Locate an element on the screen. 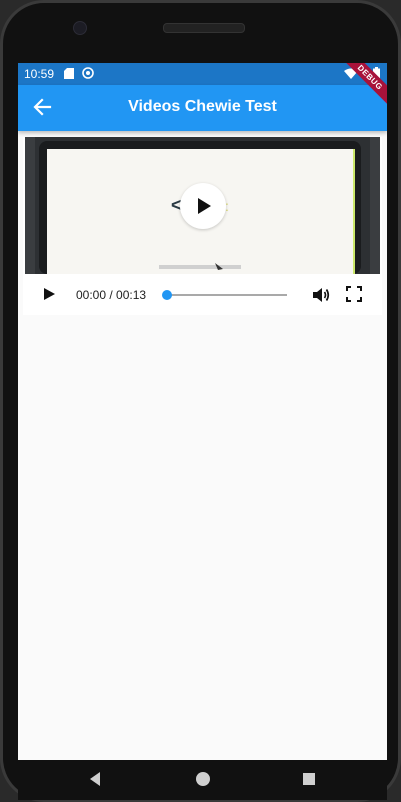 The image size is (401, 802). play-overlay-button is located at coordinates (203, 206).